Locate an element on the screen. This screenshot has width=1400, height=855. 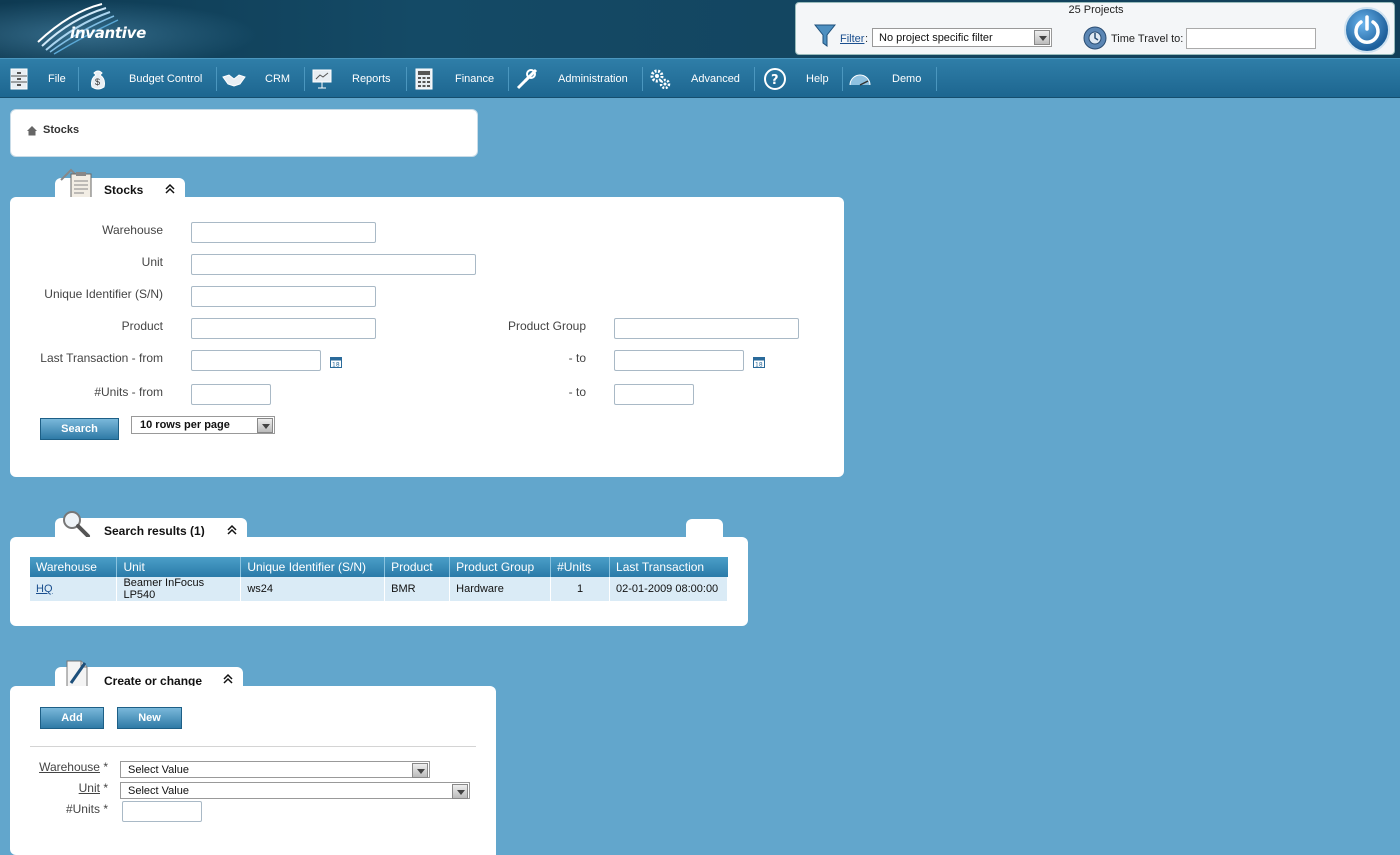
breadcrumb-current: Stocks is located at coordinates (61, 130).